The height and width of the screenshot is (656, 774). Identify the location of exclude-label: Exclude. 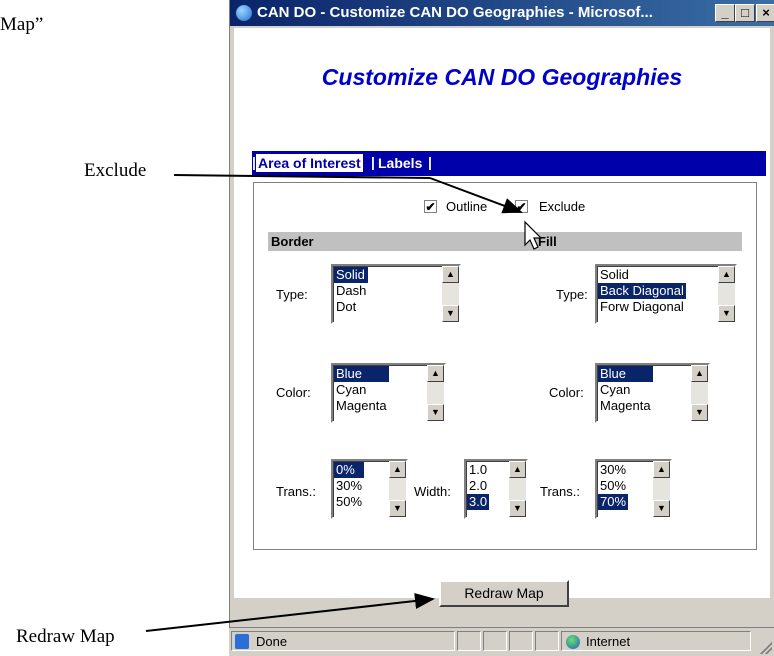
(562, 206).